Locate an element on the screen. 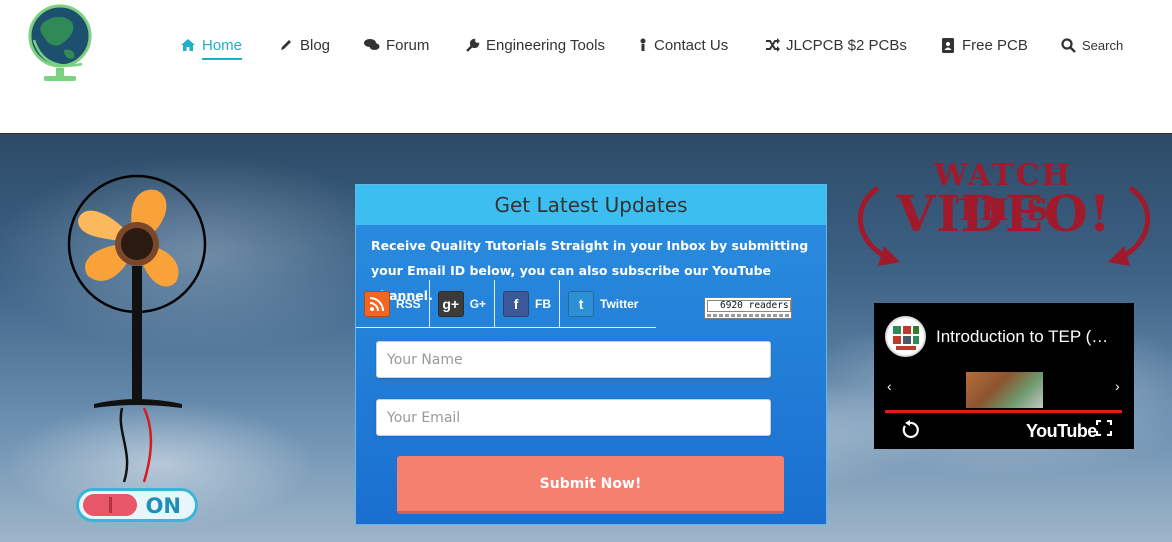 The image size is (1172, 542). nav-engineering-tools-label: Engineering Tools is located at coordinates (545, 45).